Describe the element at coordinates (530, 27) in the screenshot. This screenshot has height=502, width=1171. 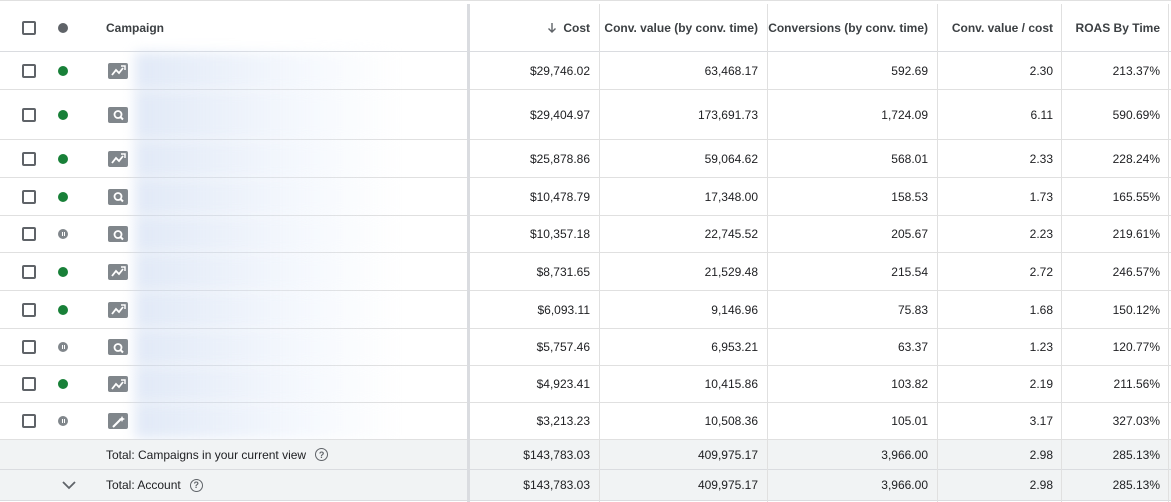
I see `column-header-cost: Cost` at that location.